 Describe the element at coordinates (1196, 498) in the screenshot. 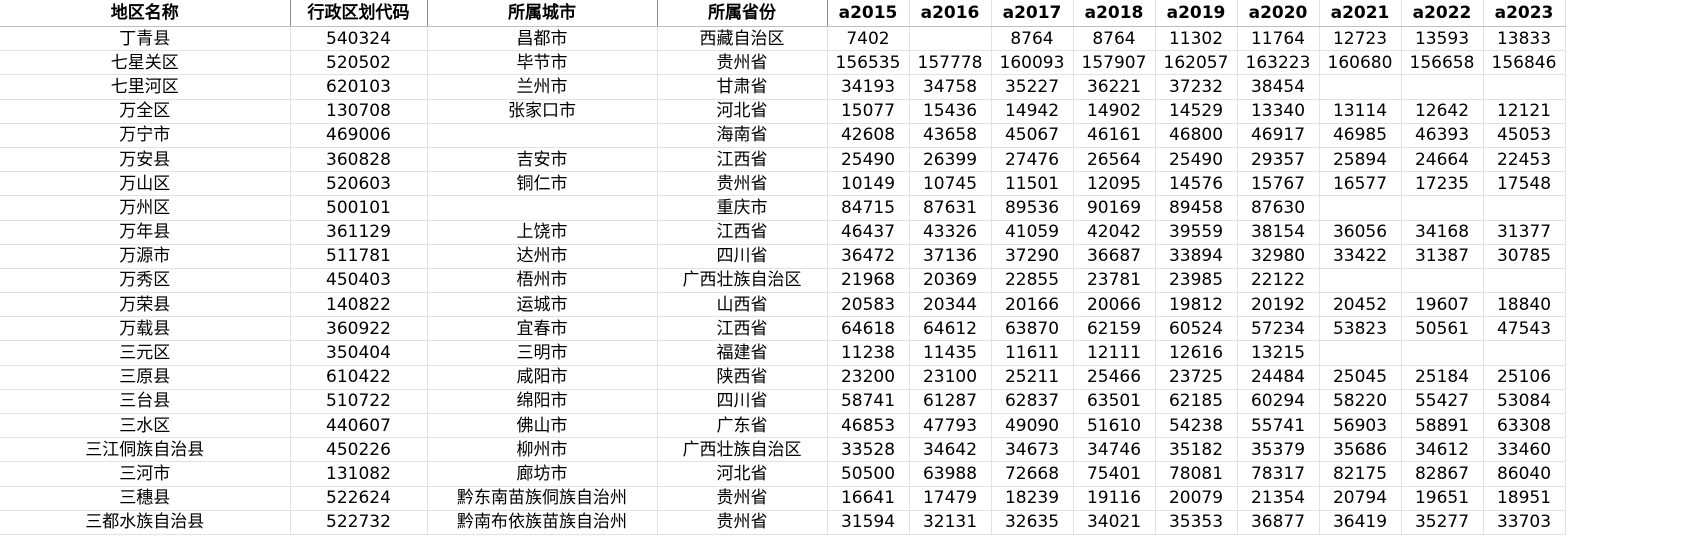

I see `table-cell: 20079` at that location.